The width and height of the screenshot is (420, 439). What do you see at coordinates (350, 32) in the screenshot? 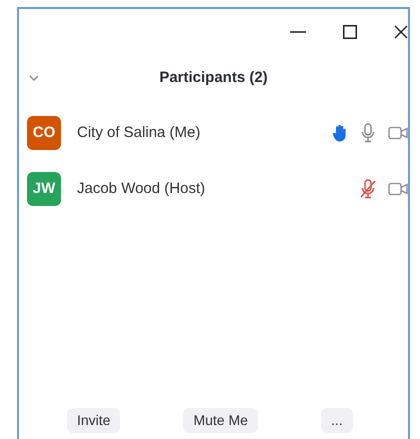
I see `maximize-icon` at bounding box center [350, 32].